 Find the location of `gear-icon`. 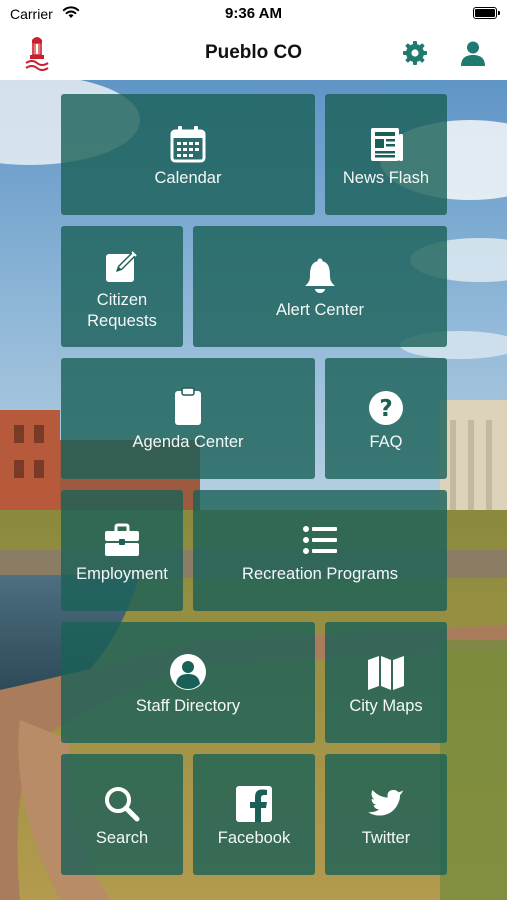

gear-icon is located at coordinates (415, 53).